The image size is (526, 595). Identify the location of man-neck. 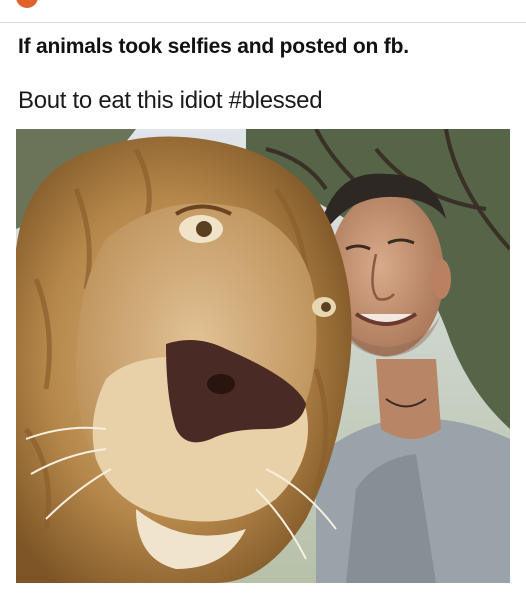
(408, 399).